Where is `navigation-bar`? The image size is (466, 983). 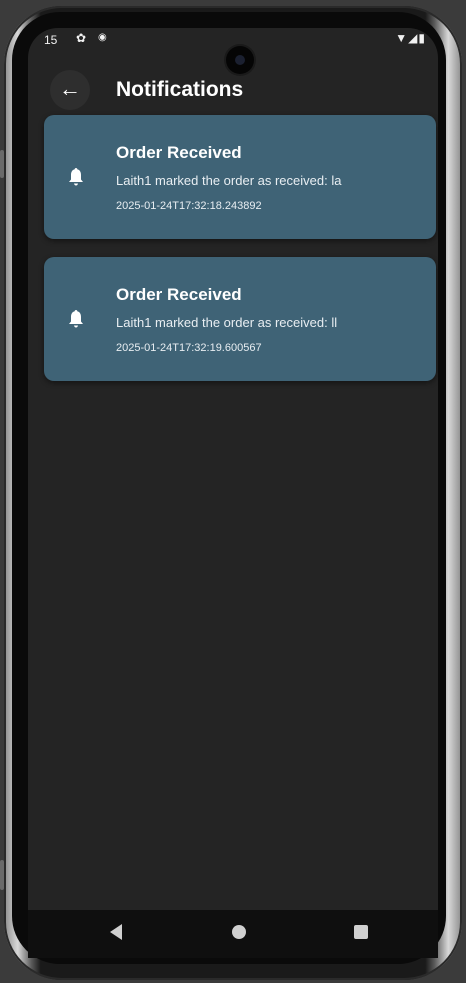
navigation-bar is located at coordinates (233, 934).